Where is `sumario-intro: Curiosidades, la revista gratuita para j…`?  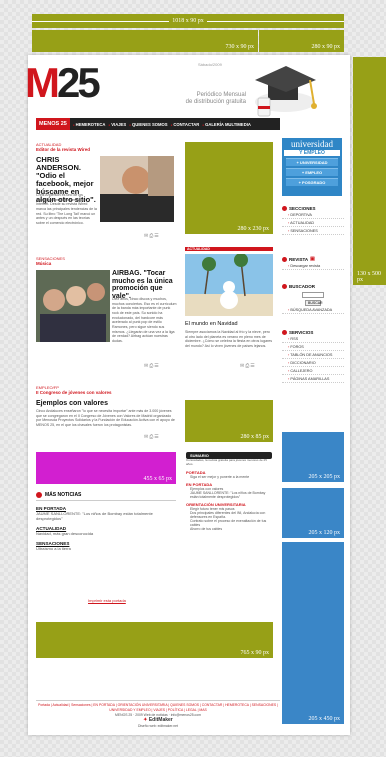
sumario-intro: Curiosidades, la revista gratuita para j… is located at coordinates (226, 462).